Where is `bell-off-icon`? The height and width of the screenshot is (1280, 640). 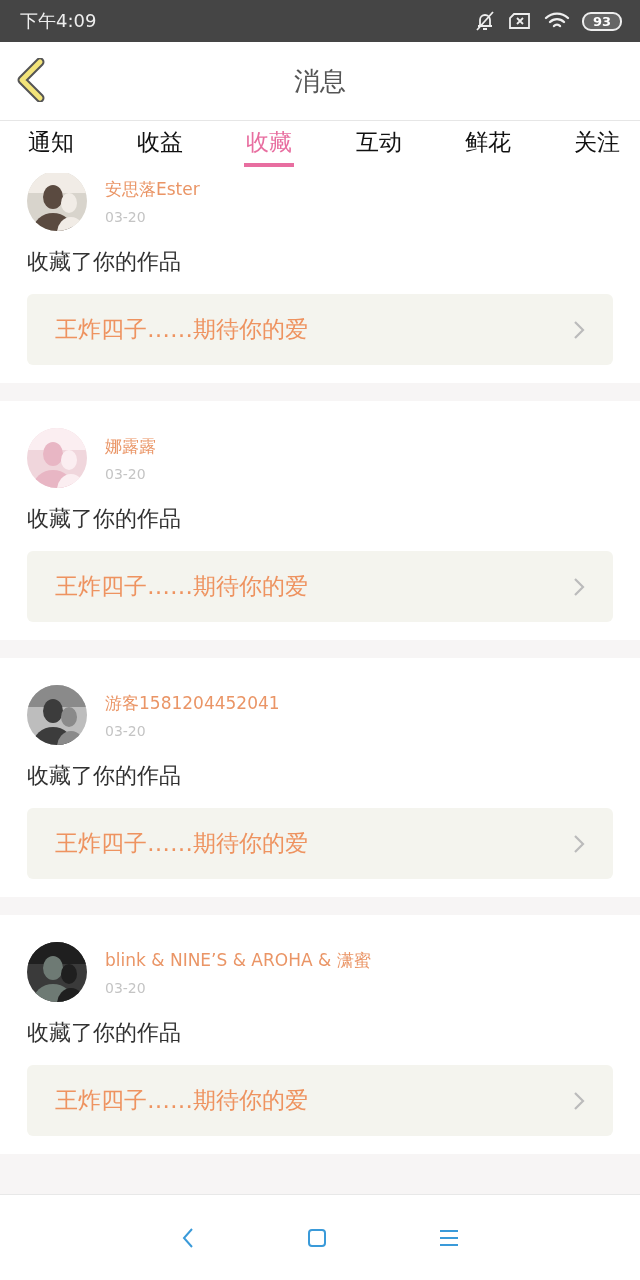 bell-off-icon is located at coordinates (484, 21).